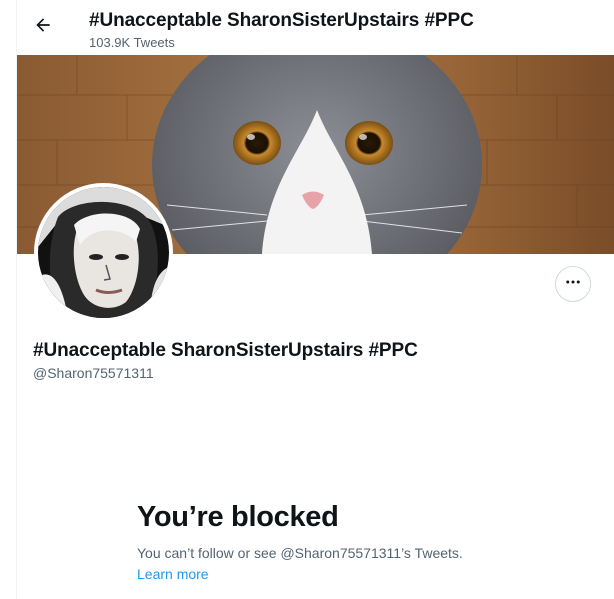 Image resolution: width=614 pixels, height=599 pixels. I want to click on blocked-title: You’re blocked, so click(238, 517).